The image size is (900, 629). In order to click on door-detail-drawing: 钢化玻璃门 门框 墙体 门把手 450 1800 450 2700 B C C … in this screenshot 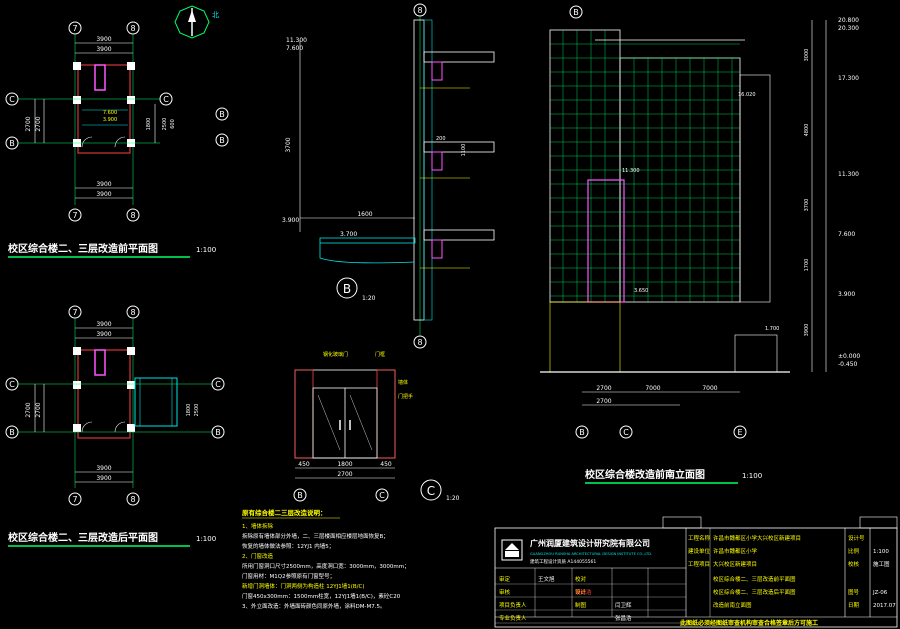, I will do `click(376, 426)`.